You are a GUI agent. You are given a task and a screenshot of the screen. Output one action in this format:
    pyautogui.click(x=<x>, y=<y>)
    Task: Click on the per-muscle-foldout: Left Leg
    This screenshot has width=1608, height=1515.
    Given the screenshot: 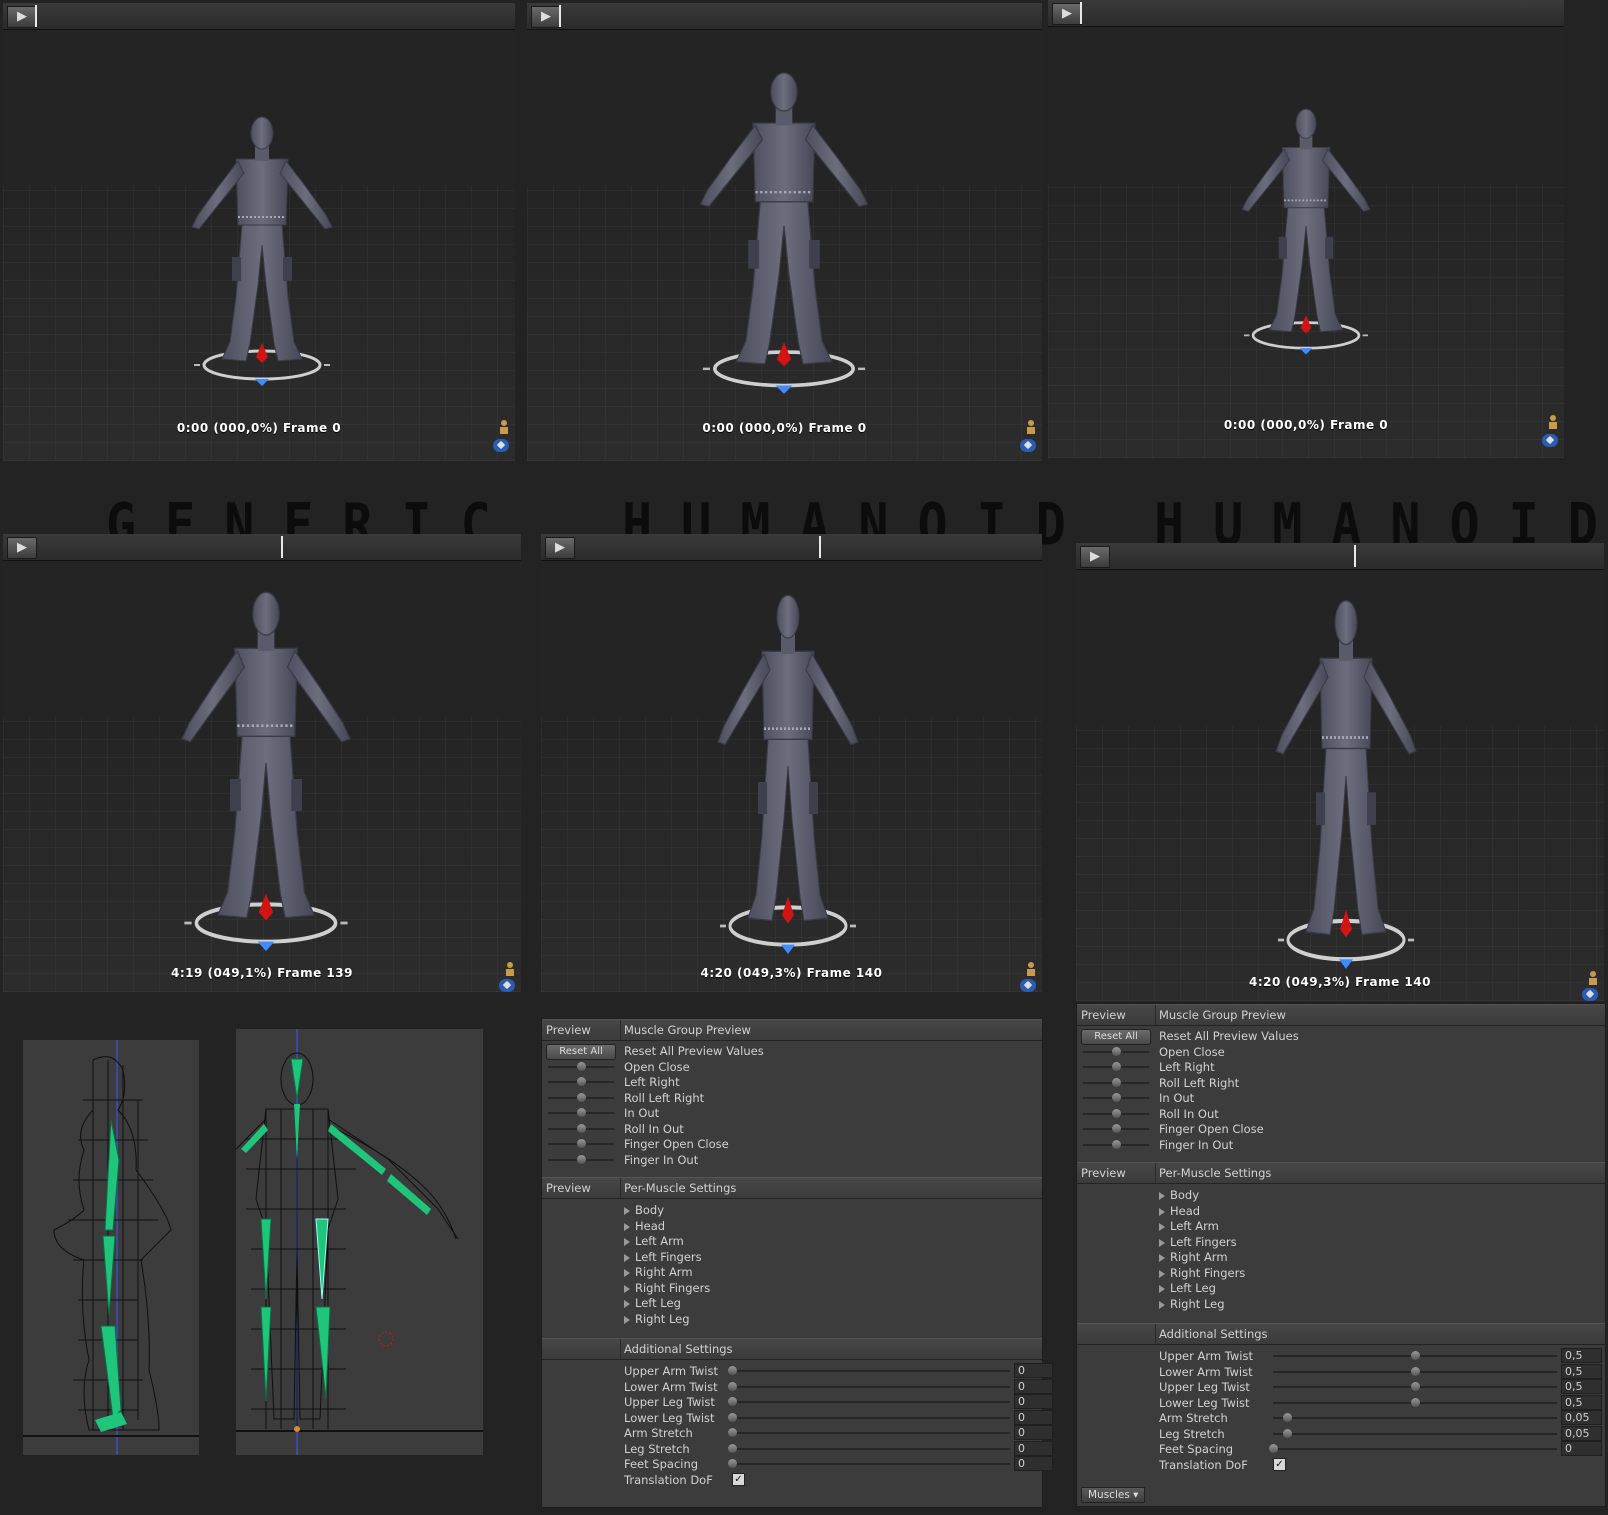 What is the action you would take?
    pyautogui.click(x=1341, y=1288)
    